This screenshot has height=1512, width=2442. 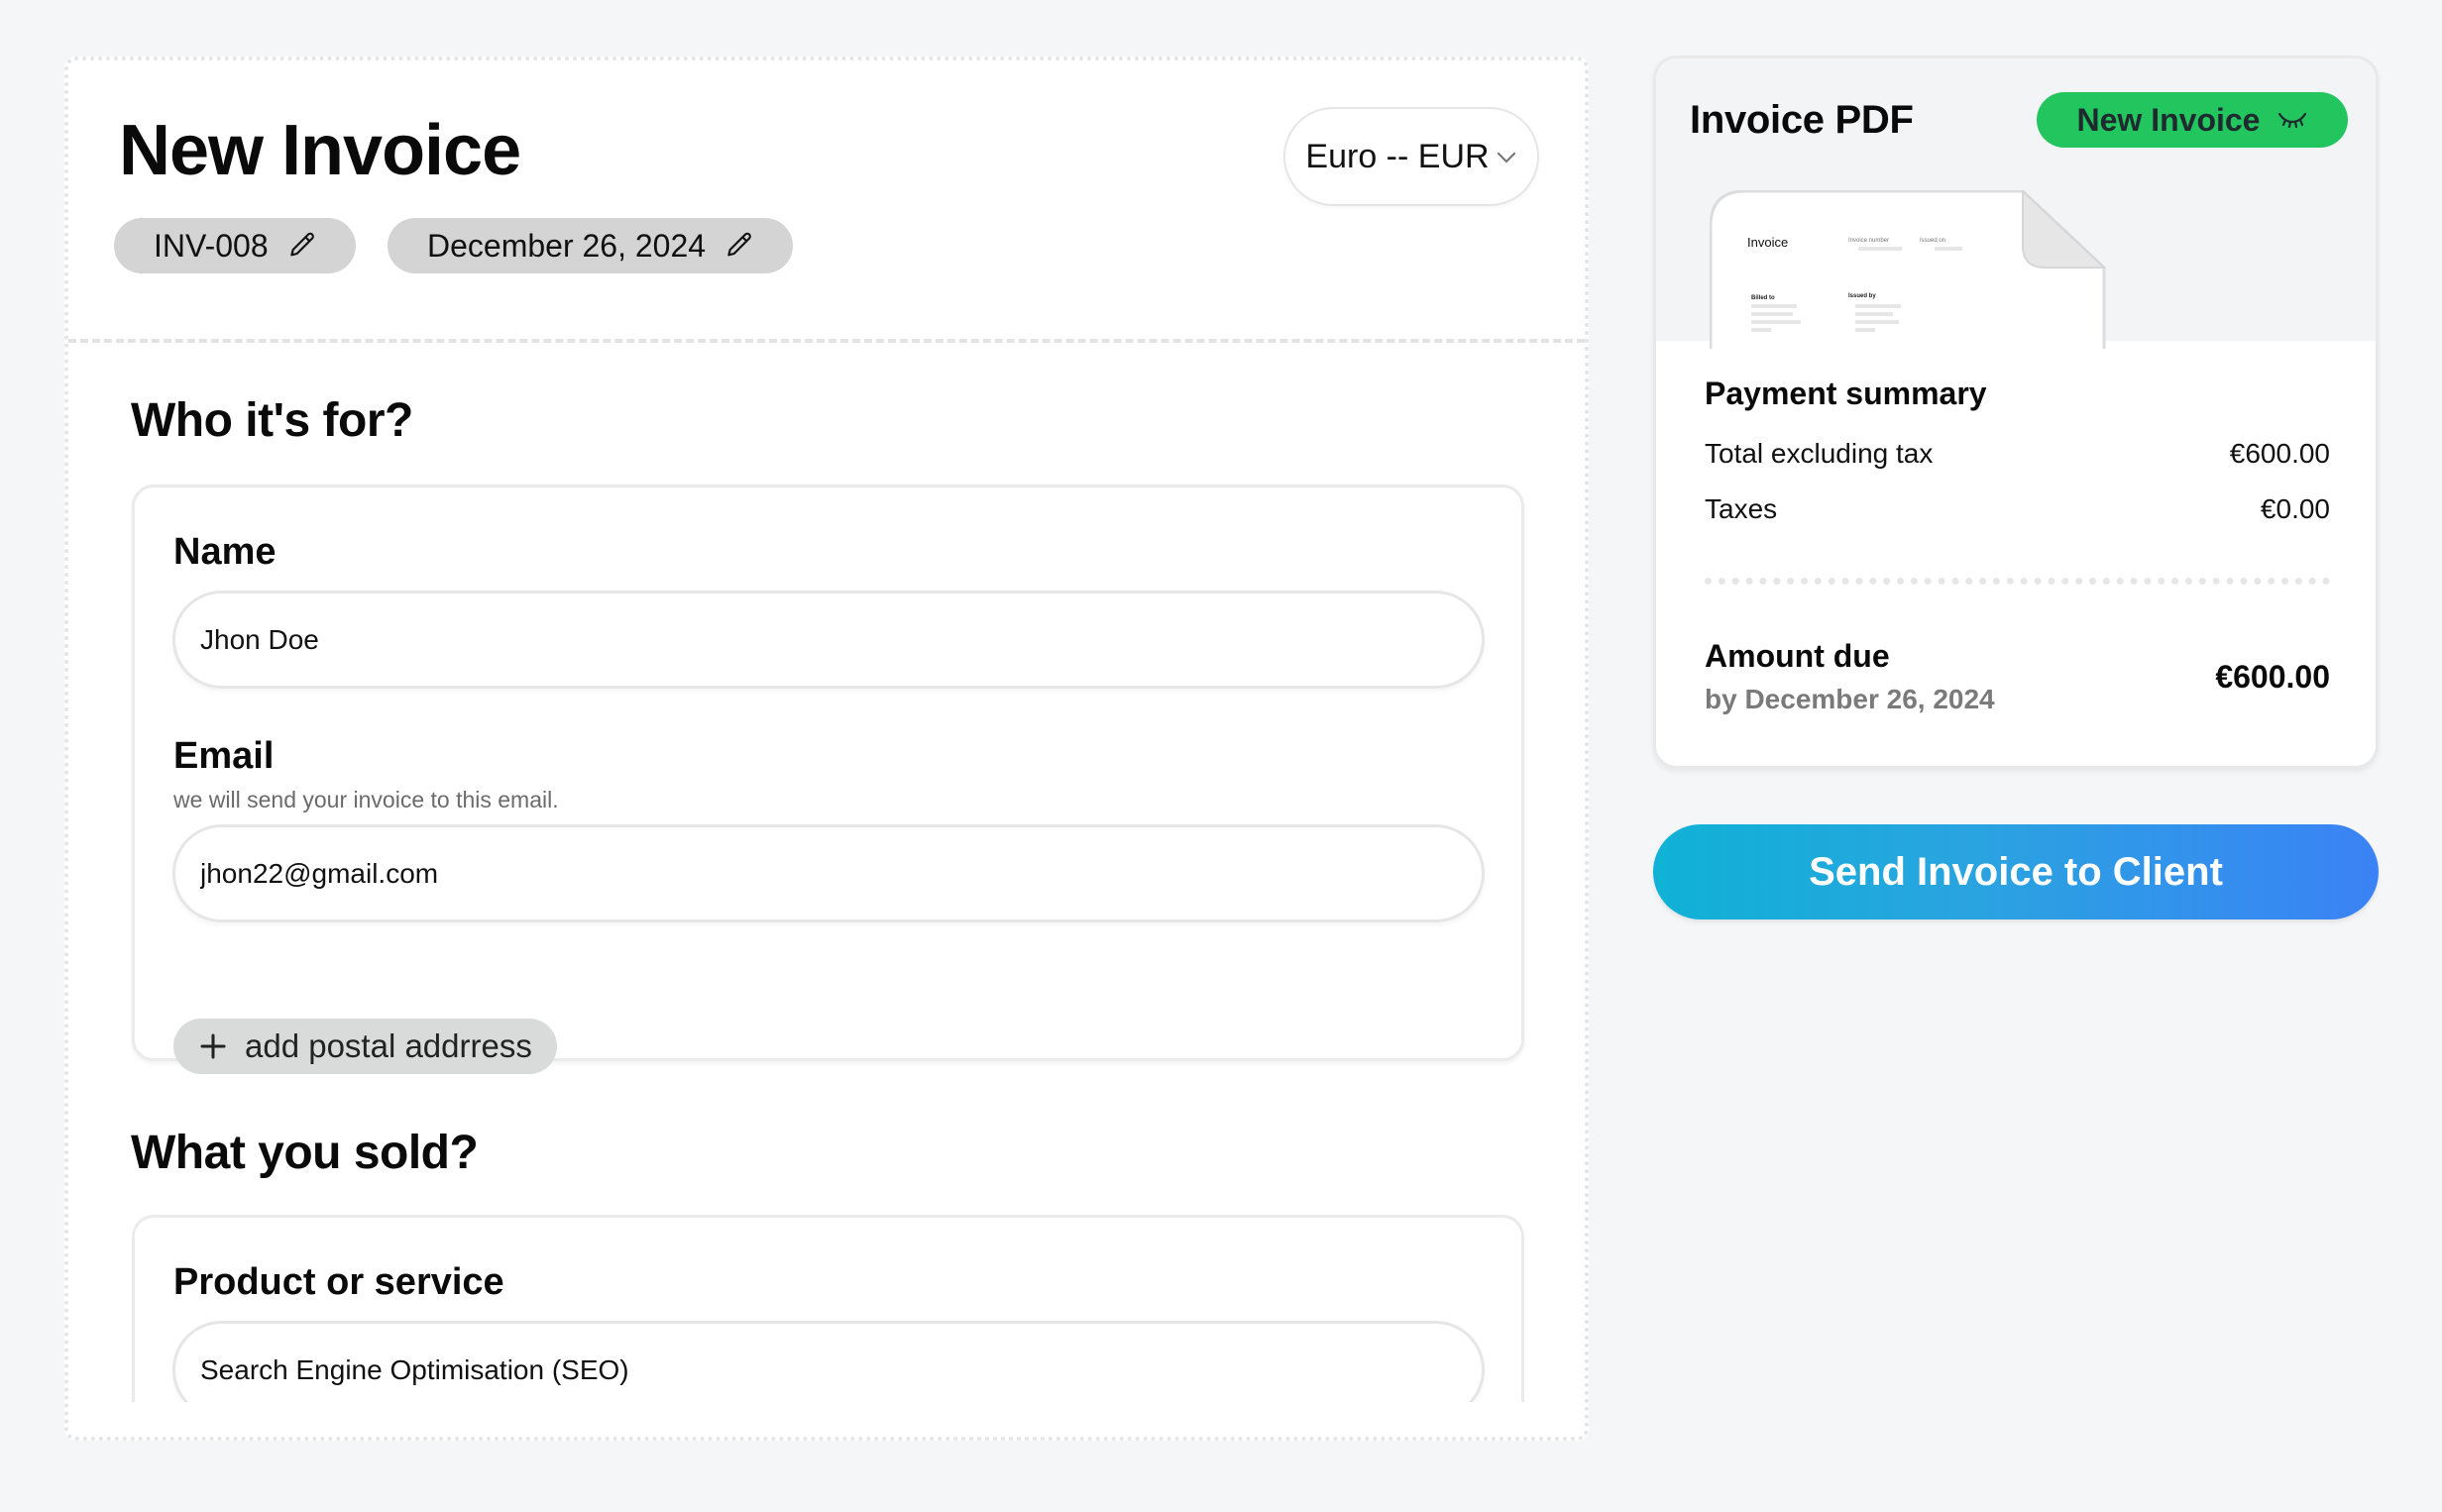 What do you see at coordinates (211, 246) in the screenshot?
I see `invoice-number: INV-008` at bounding box center [211, 246].